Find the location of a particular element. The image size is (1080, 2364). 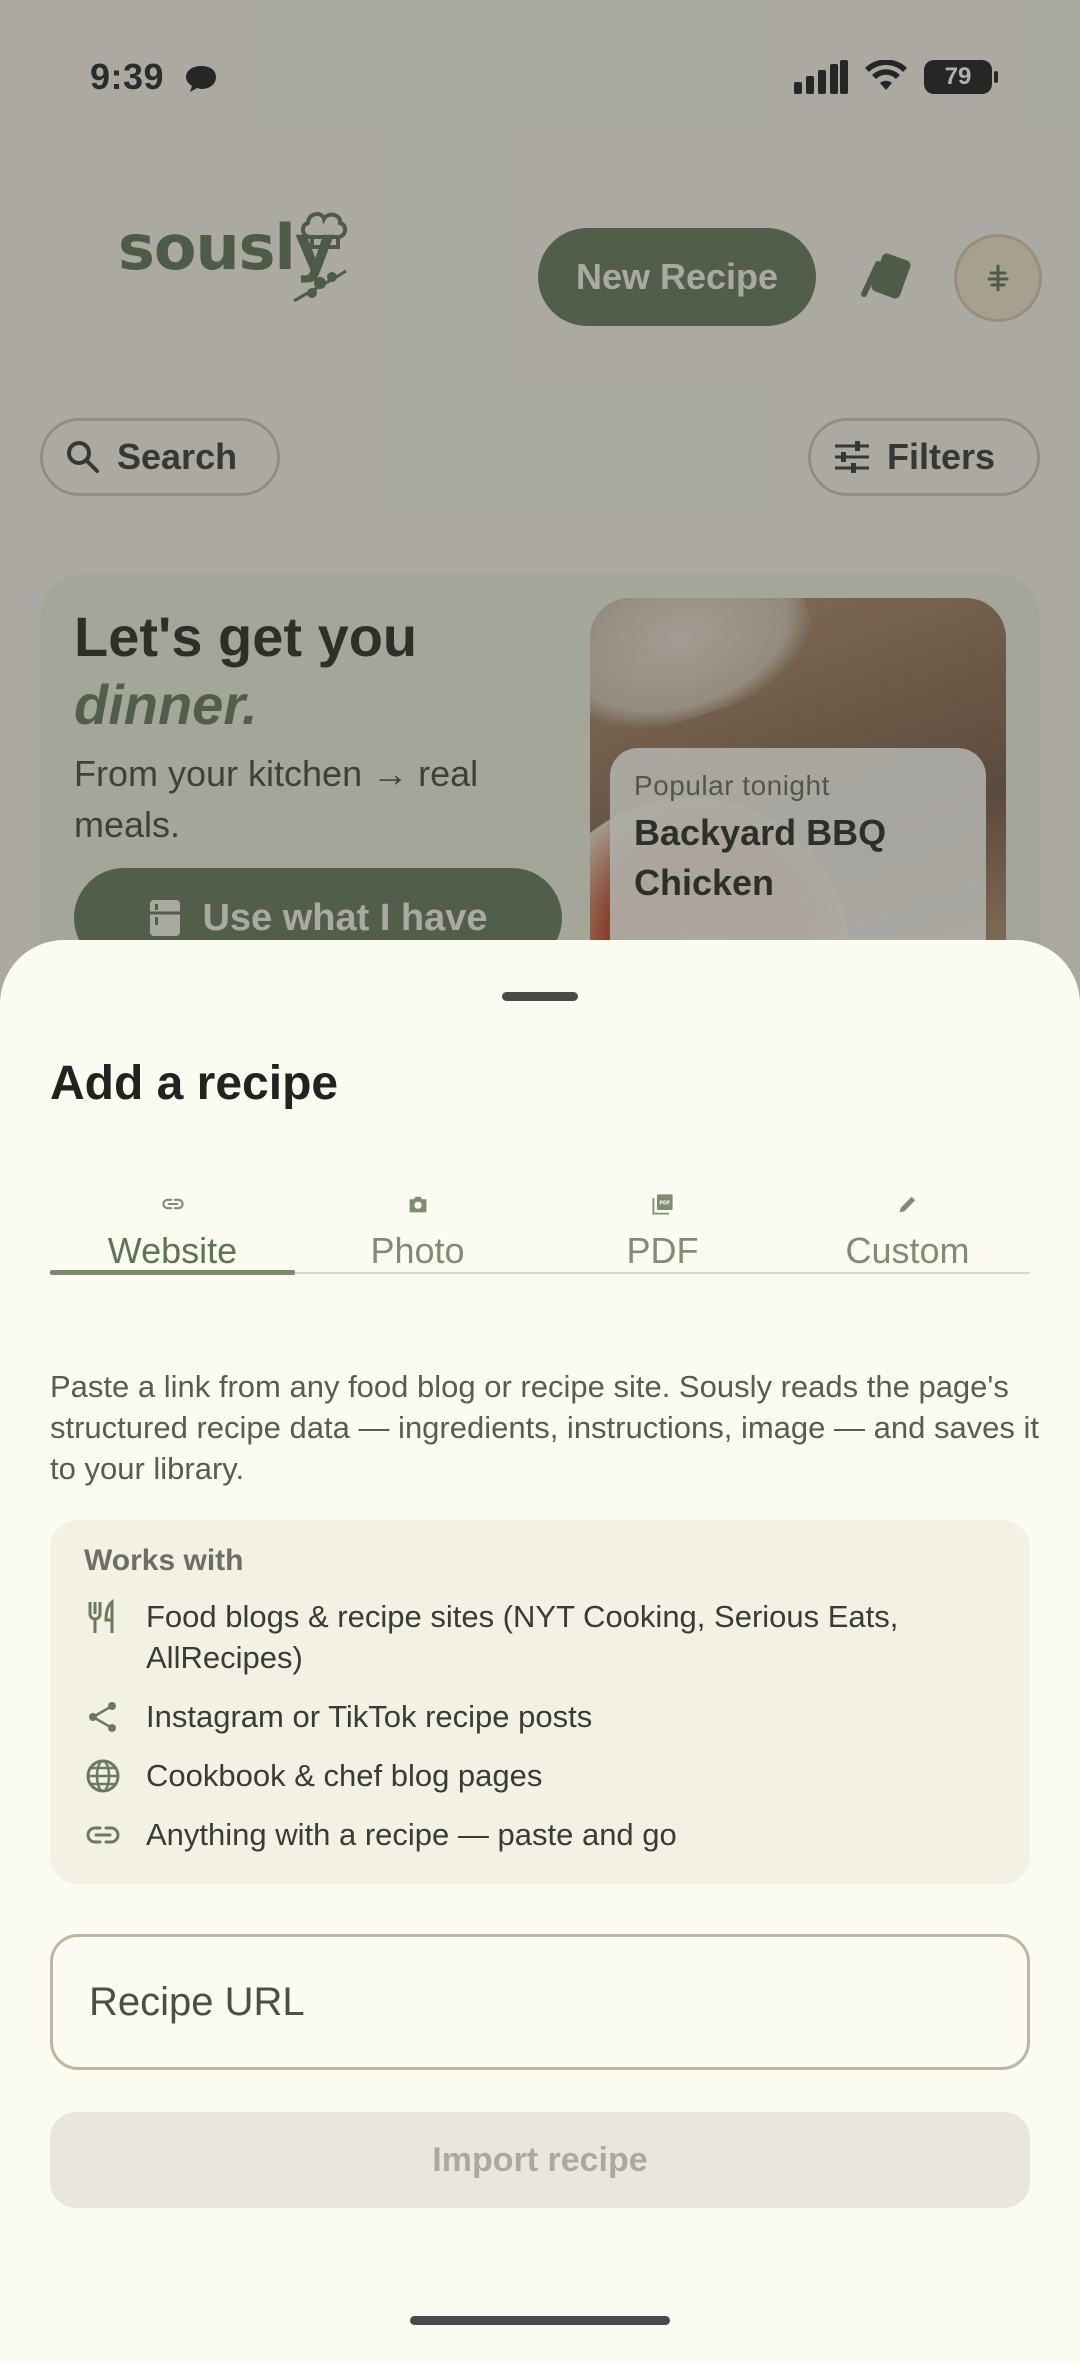

pdf-icon: PDF is located at coordinates (662, 1204).